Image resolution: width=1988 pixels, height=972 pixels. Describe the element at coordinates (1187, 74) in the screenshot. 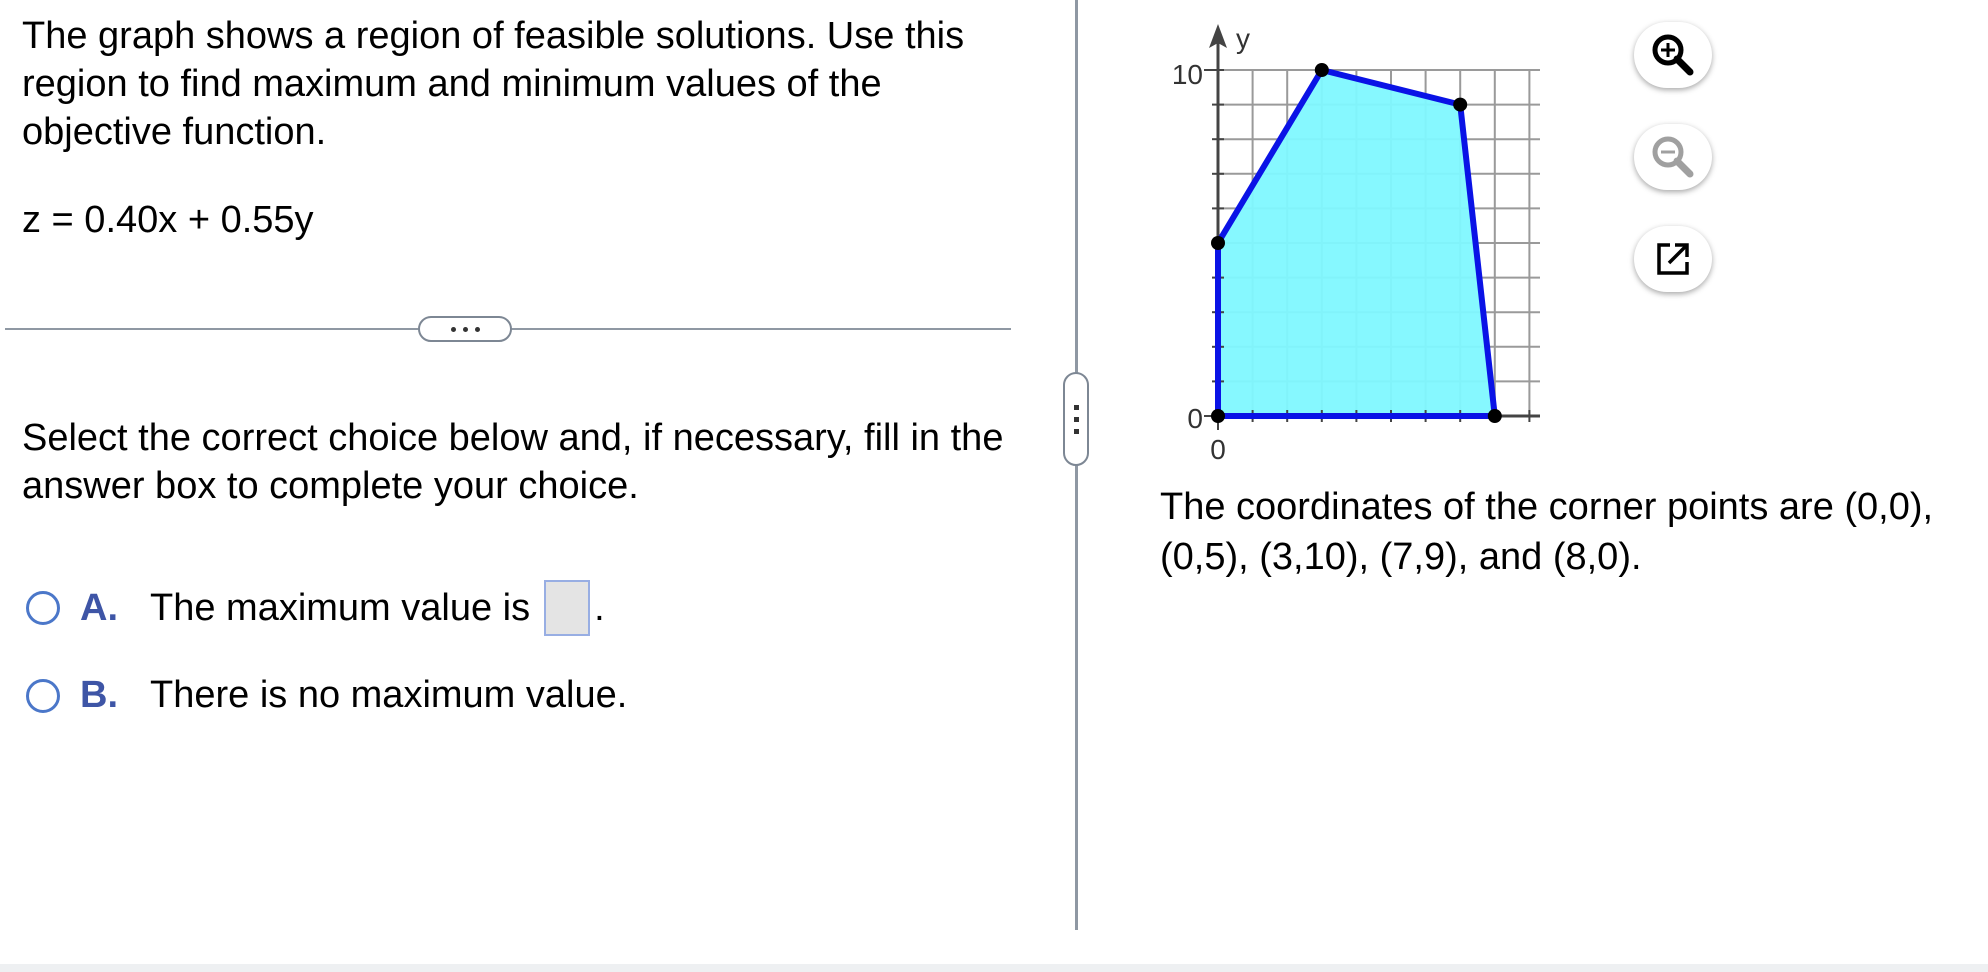

I see `y-tick-label-10: 10` at that location.